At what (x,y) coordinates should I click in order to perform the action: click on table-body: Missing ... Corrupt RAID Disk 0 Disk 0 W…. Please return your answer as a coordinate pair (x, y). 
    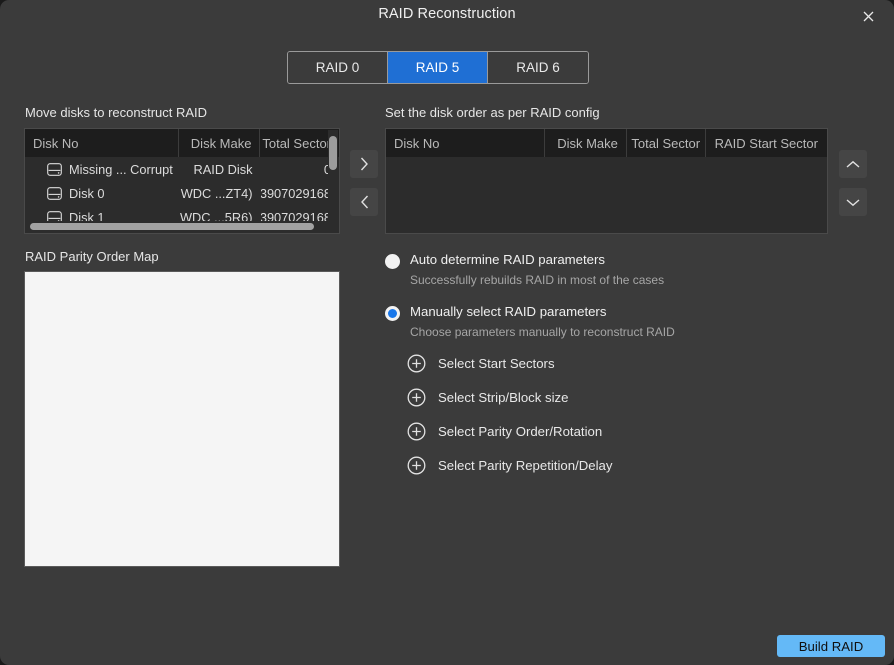
    Looking at the image, I should click on (182, 193).